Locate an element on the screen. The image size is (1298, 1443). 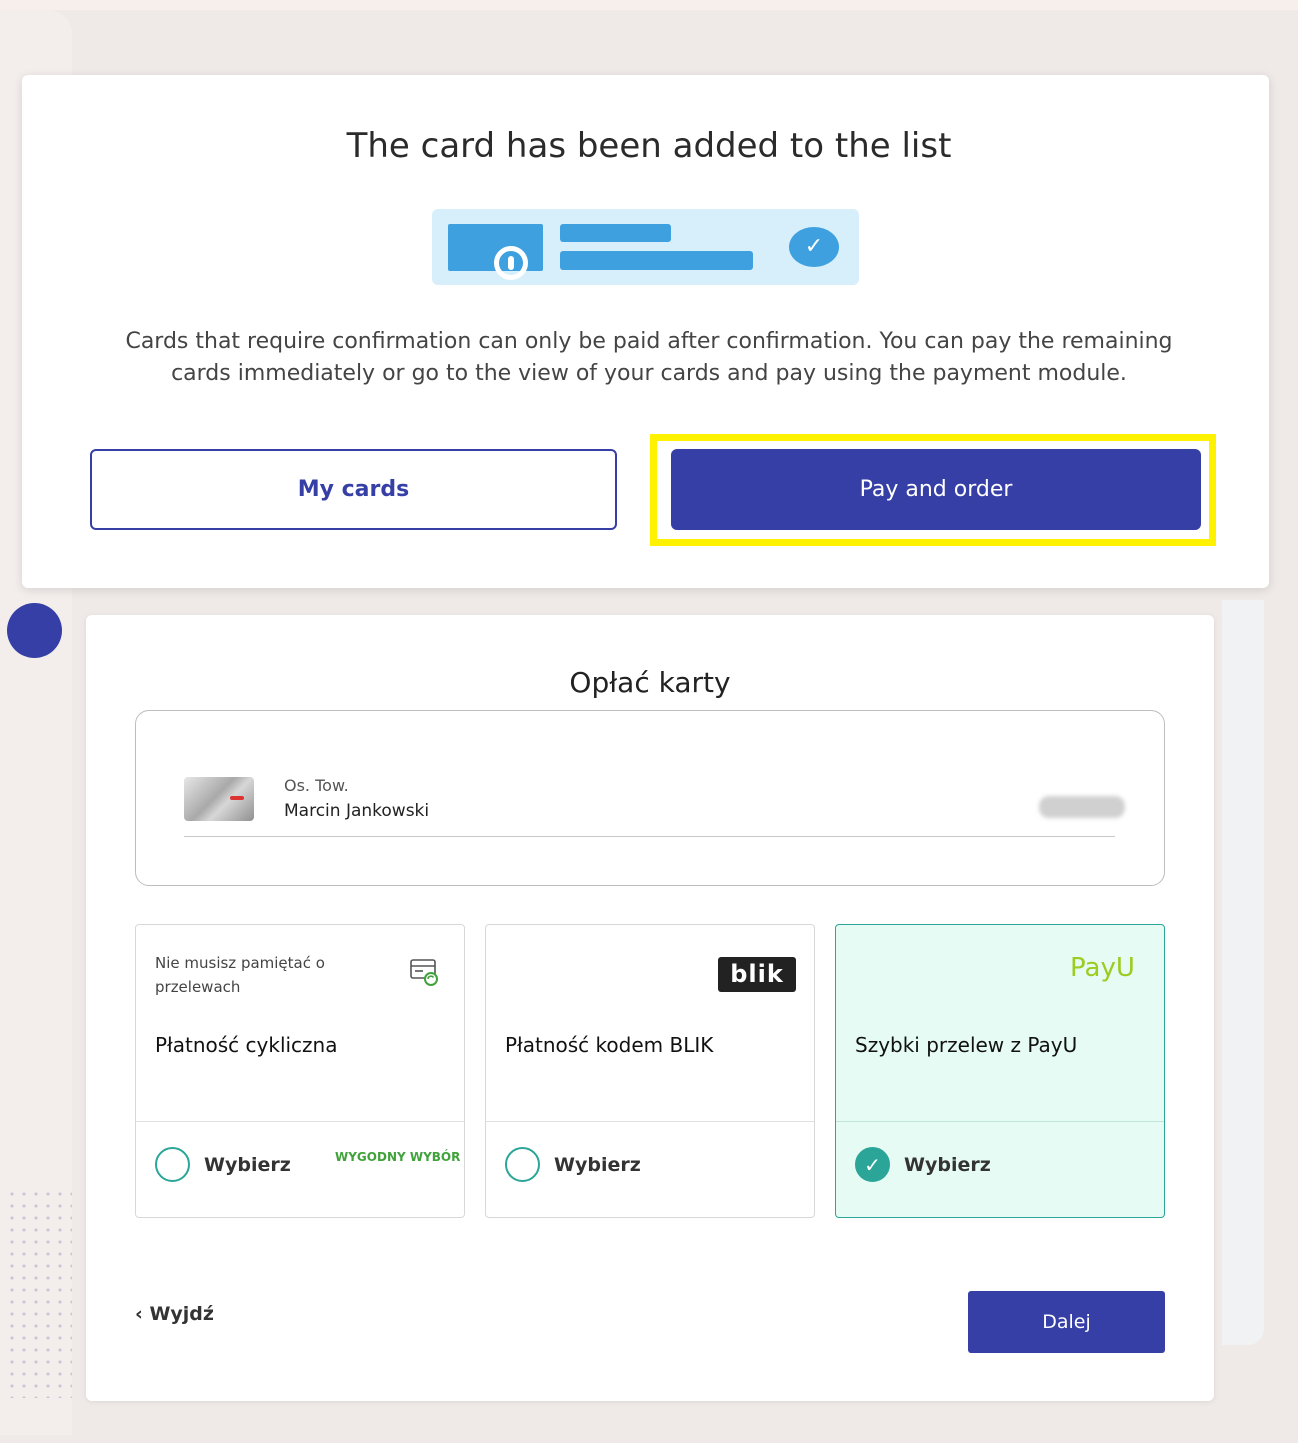
step-indicator-dot is located at coordinates (34, 630).